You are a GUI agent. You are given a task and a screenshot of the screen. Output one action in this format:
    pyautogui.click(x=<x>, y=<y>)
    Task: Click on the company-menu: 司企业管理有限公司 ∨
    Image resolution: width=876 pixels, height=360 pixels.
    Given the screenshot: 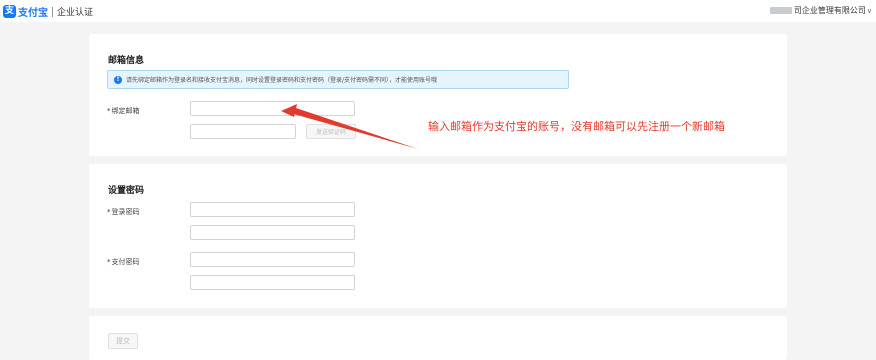 What is the action you would take?
    pyautogui.click(x=820, y=10)
    